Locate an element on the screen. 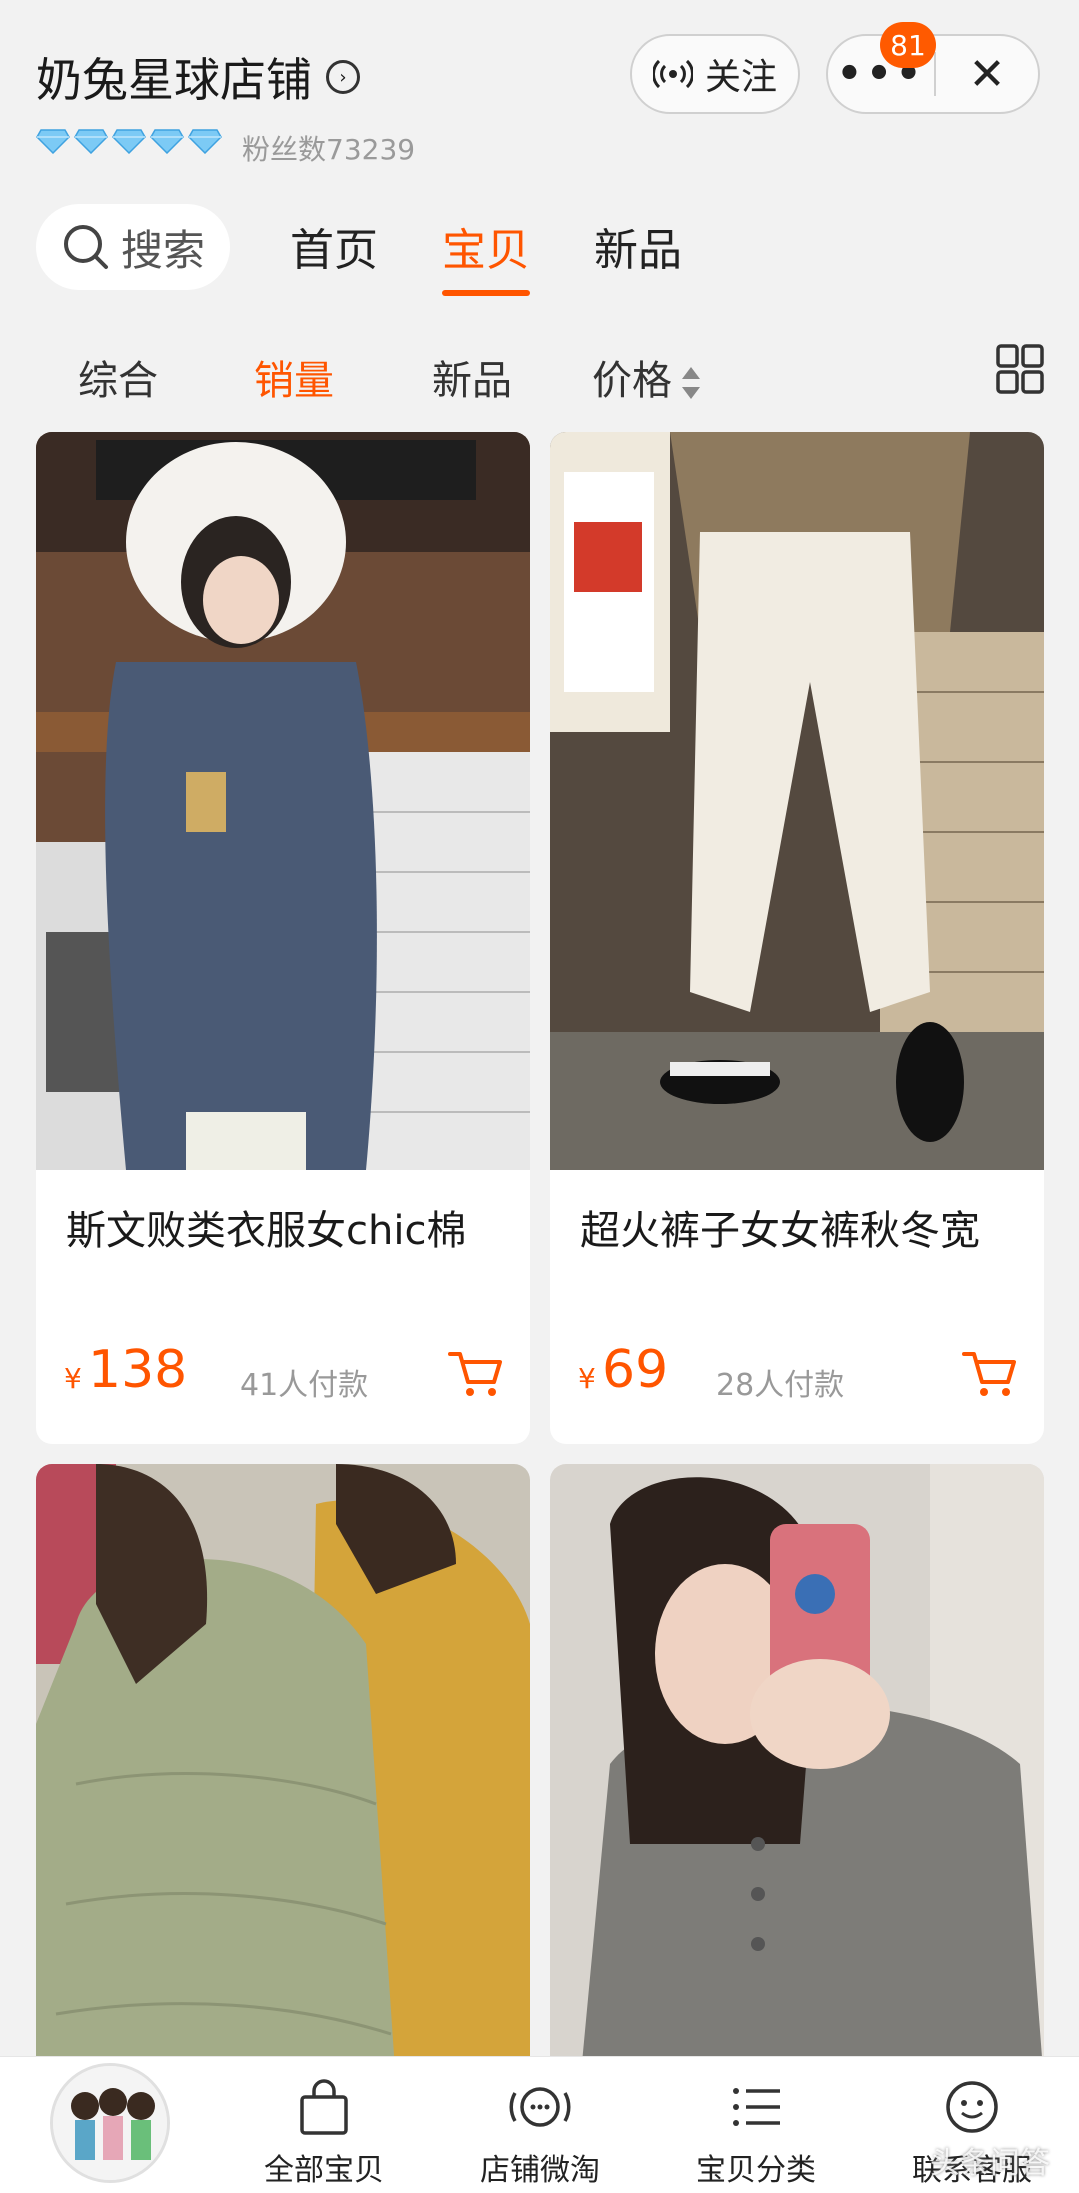  shop-logo is located at coordinates (110, 2123).